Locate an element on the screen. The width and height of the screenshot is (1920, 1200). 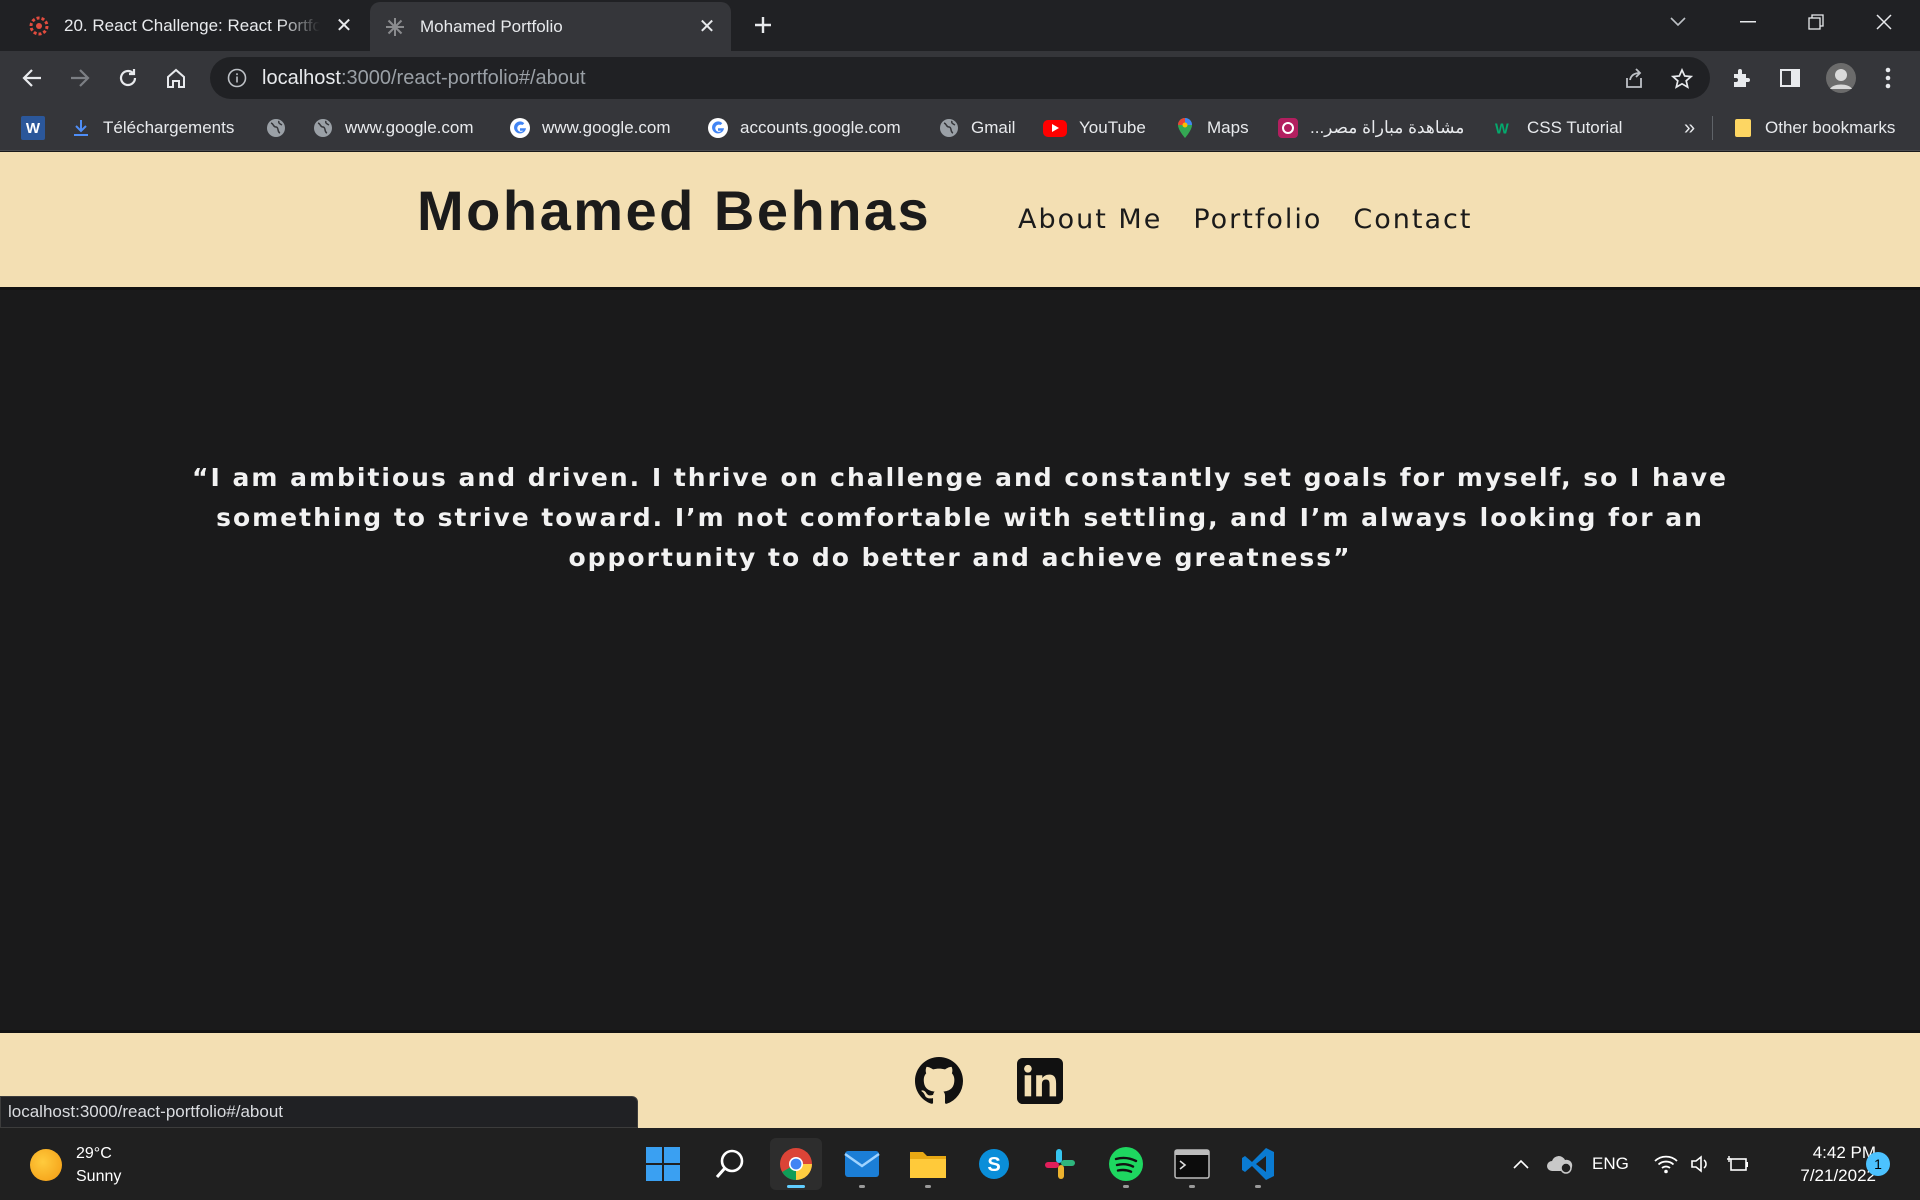
skype-icon: S is located at coordinates (994, 1164).